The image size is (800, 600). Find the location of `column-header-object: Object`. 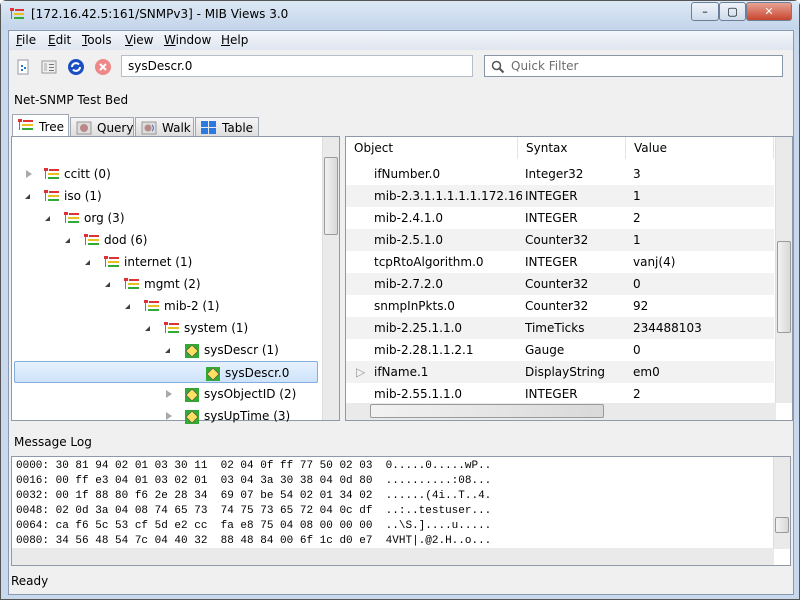

column-header-object: Object is located at coordinates (432, 148).